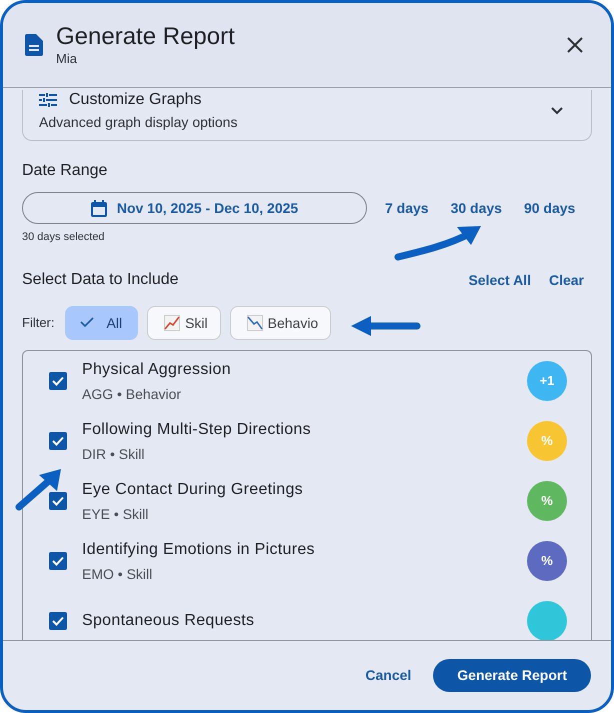  What do you see at coordinates (101, 323) in the screenshot?
I see `filter-chip: All` at bounding box center [101, 323].